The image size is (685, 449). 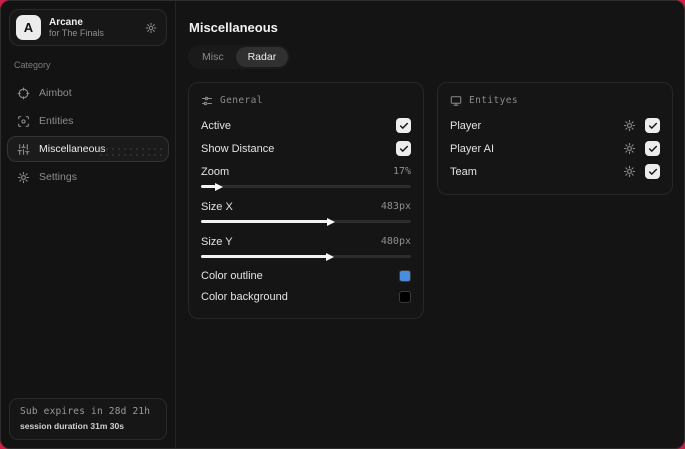 What do you see at coordinates (212, 186) in the screenshot?
I see `zoom-slider-fill` at bounding box center [212, 186].